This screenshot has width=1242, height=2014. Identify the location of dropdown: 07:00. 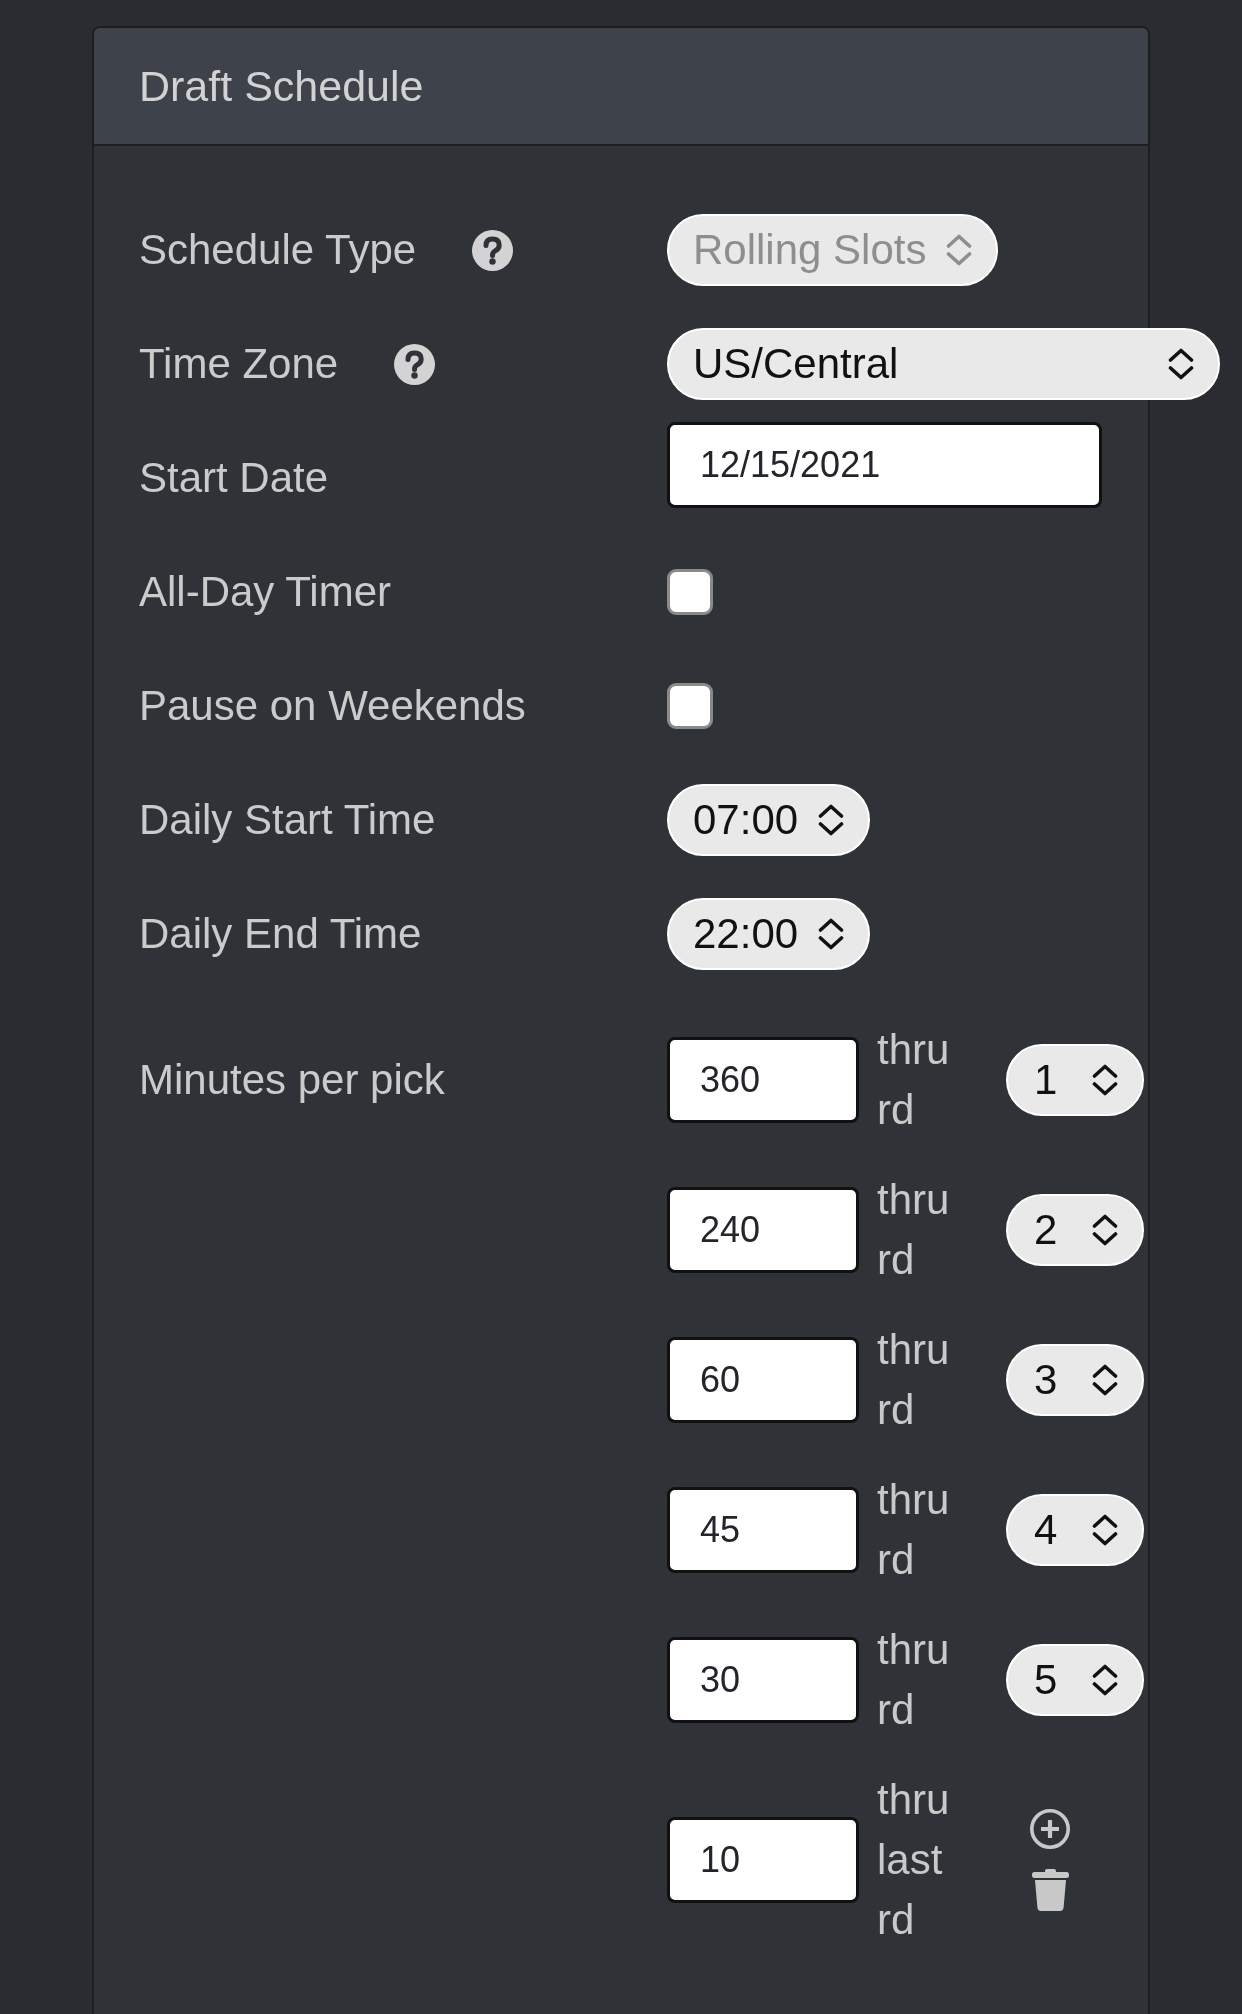
(769, 820).